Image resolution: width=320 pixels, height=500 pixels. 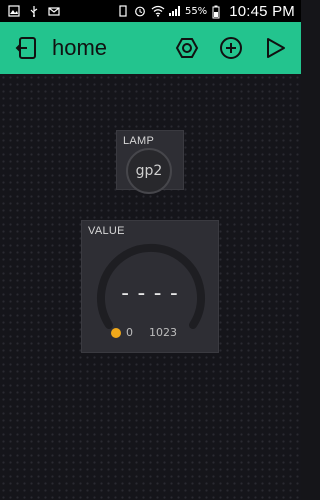 I want to click on page-title: home, so click(x=80, y=47).